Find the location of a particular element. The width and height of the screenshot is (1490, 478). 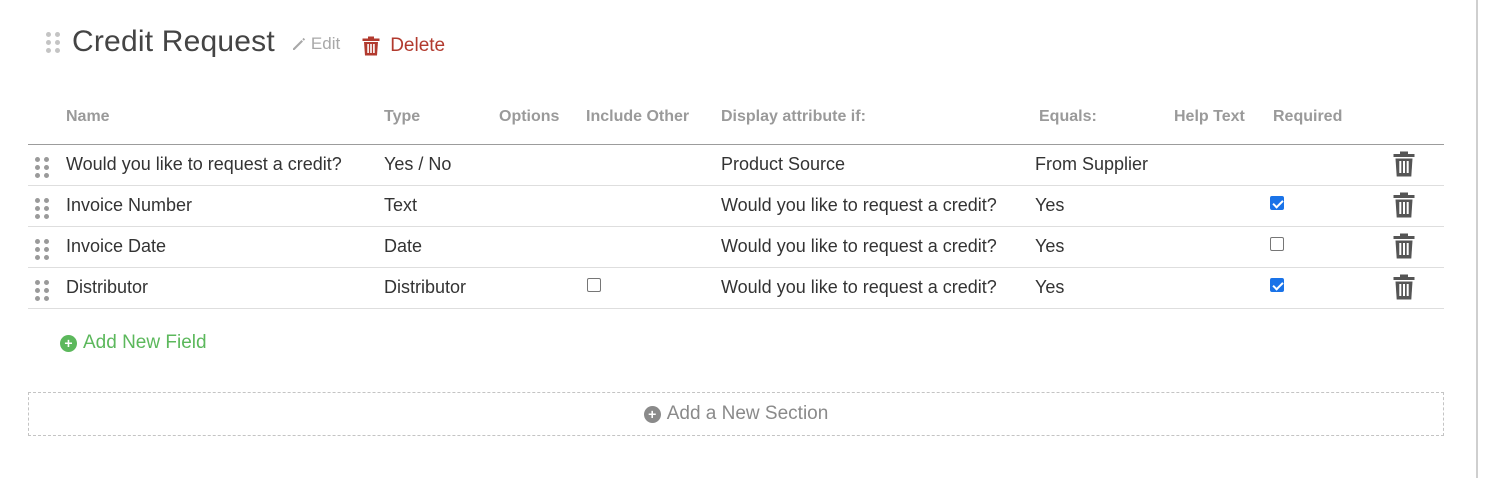

column-header-required: Required is located at coordinates (1308, 116).